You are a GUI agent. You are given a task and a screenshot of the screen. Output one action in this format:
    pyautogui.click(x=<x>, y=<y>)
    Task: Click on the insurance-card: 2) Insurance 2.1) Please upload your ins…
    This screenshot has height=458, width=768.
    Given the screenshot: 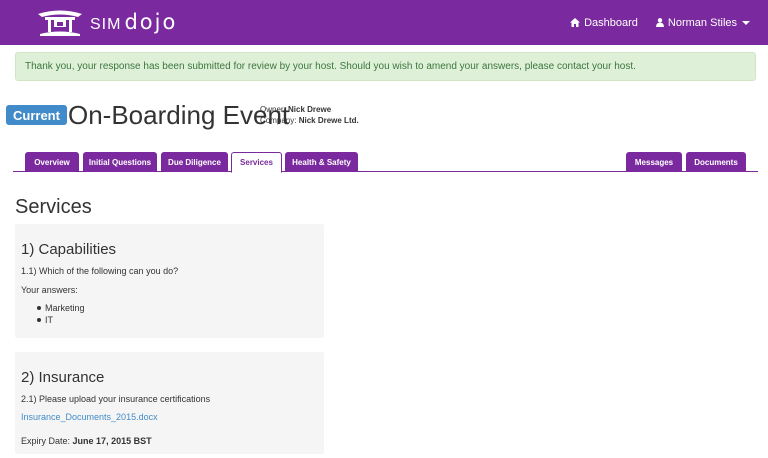 What is the action you would take?
    pyautogui.click(x=169, y=403)
    